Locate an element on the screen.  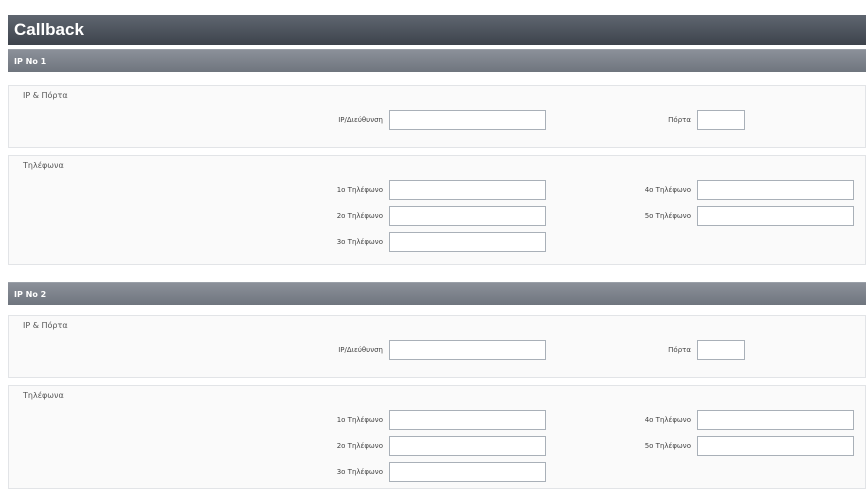
section-header-ip-1: IP No 1 is located at coordinates (437, 60).